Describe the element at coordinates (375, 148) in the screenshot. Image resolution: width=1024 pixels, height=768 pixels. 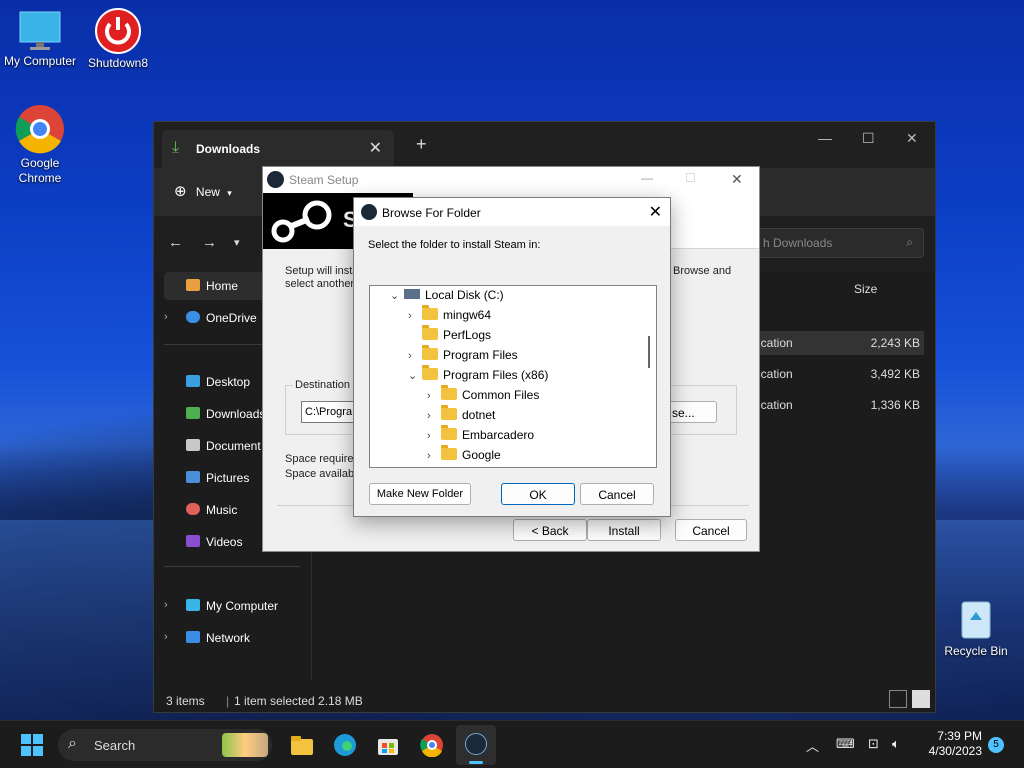
I see `tab-close-icon: ✕` at that location.